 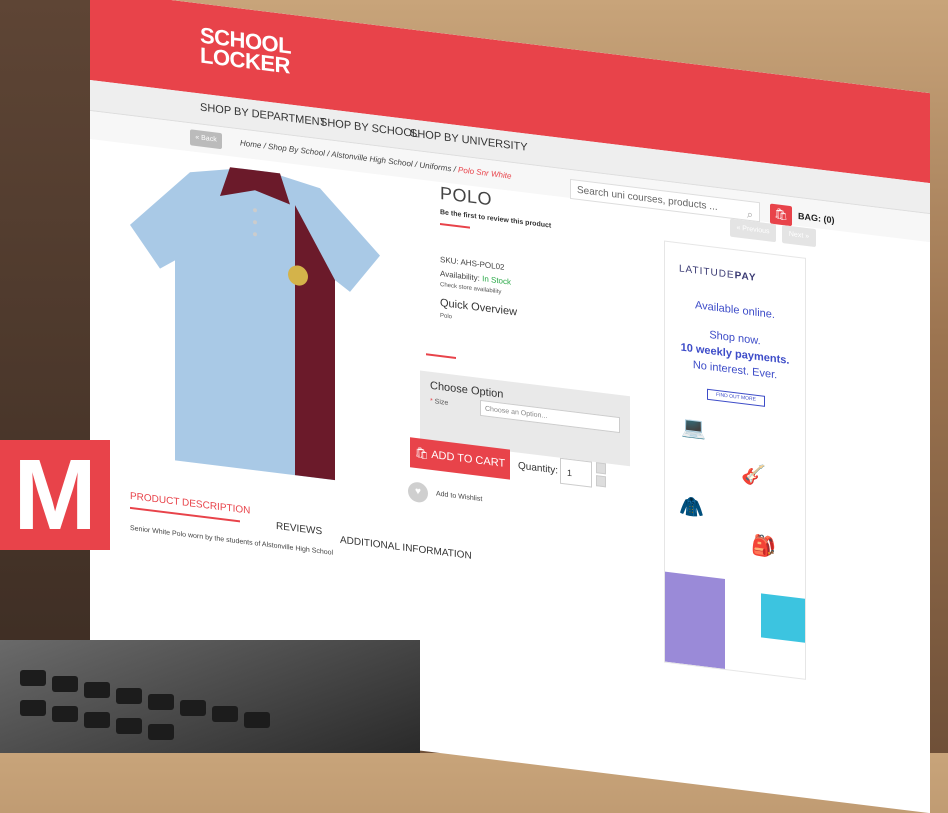 I want to click on latitude-pay-logo: LATITUDEPAY, so click(x=718, y=273).